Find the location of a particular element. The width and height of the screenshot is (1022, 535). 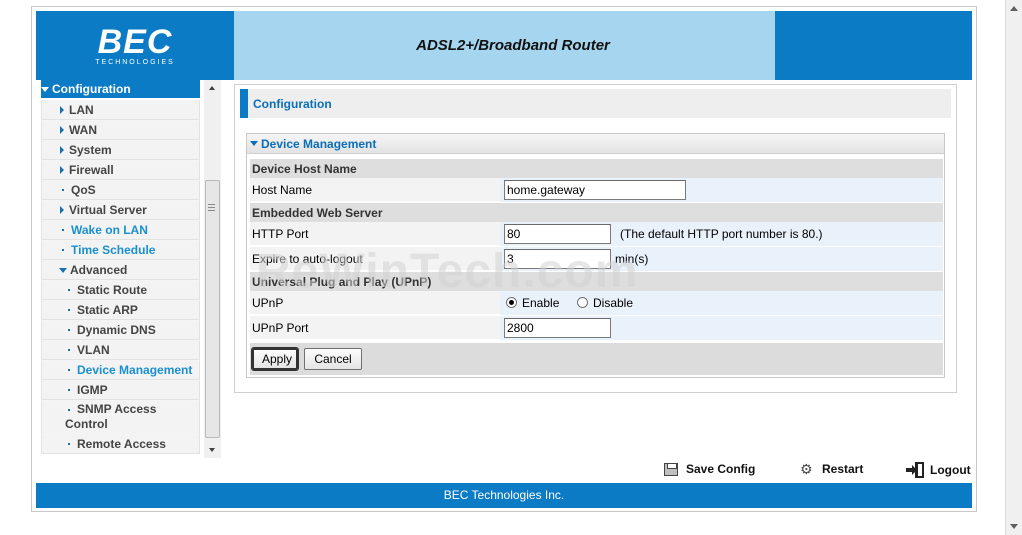

save-icon is located at coordinates (671, 469).